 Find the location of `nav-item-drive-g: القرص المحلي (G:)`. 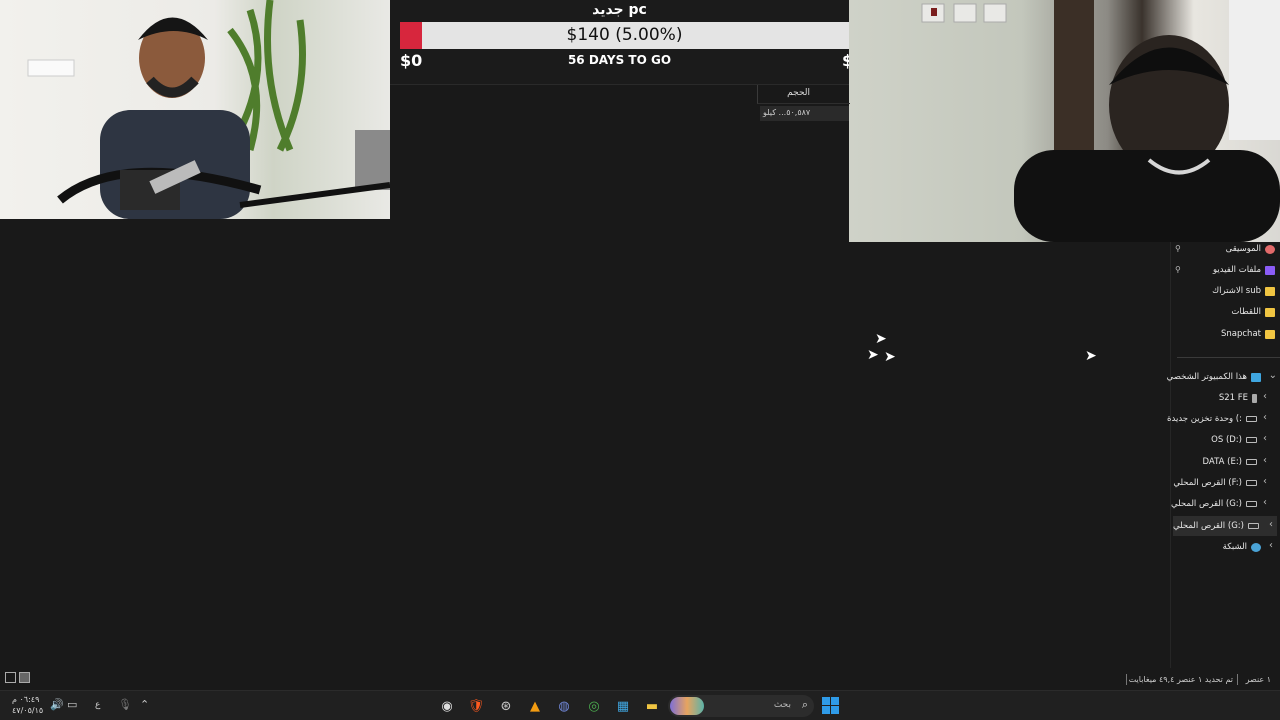

nav-item-drive-g: القرص المحلي (G:) is located at coordinates (1214, 504).